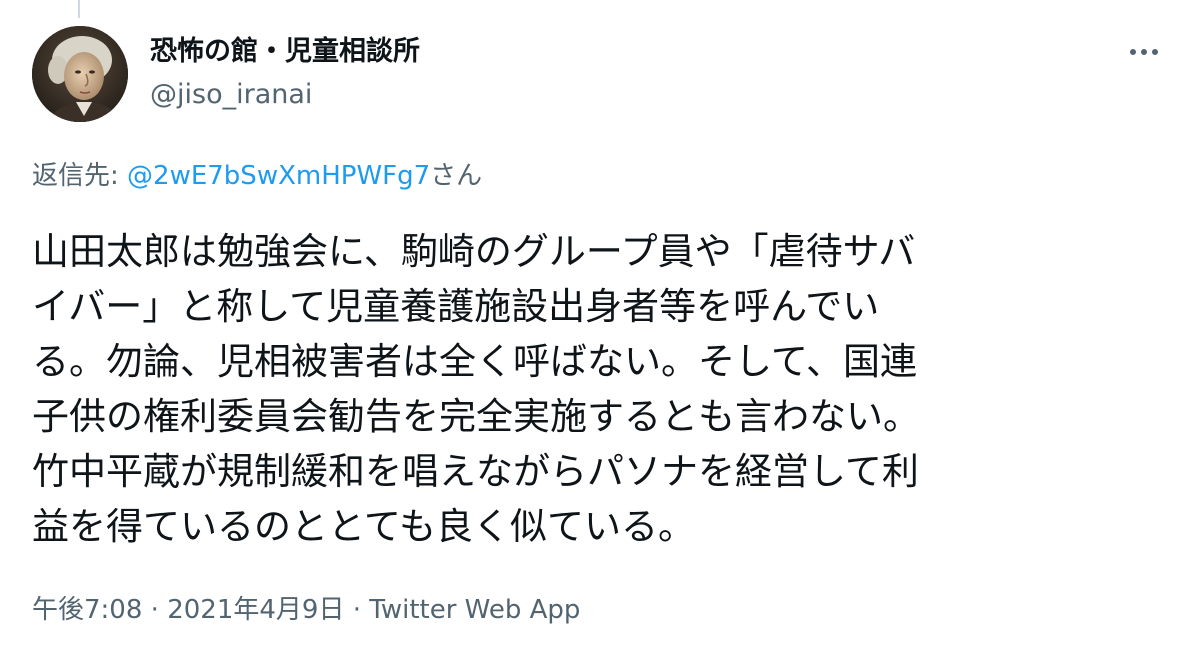 The height and width of the screenshot is (658, 1188). I want to click on reply-suffix: さん, so click(456, 176).